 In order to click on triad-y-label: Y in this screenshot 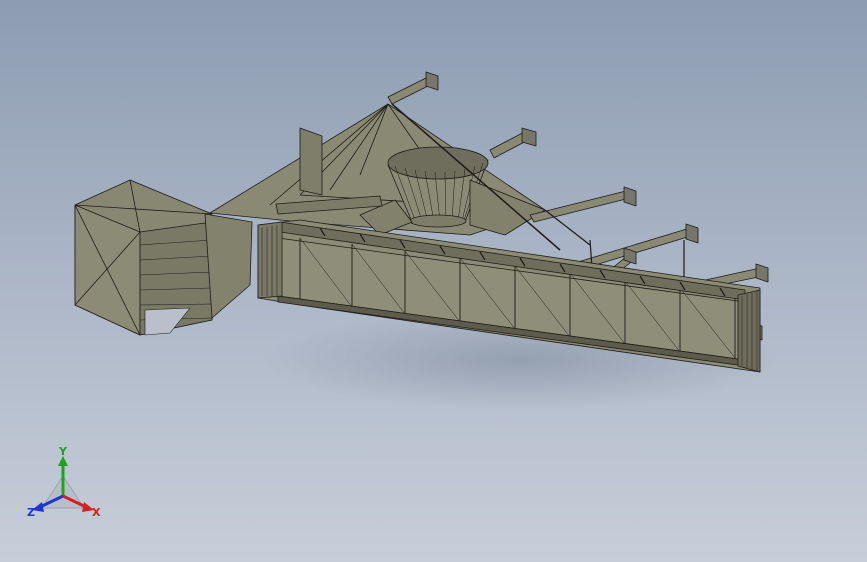, I will do `click(63, 452)`.